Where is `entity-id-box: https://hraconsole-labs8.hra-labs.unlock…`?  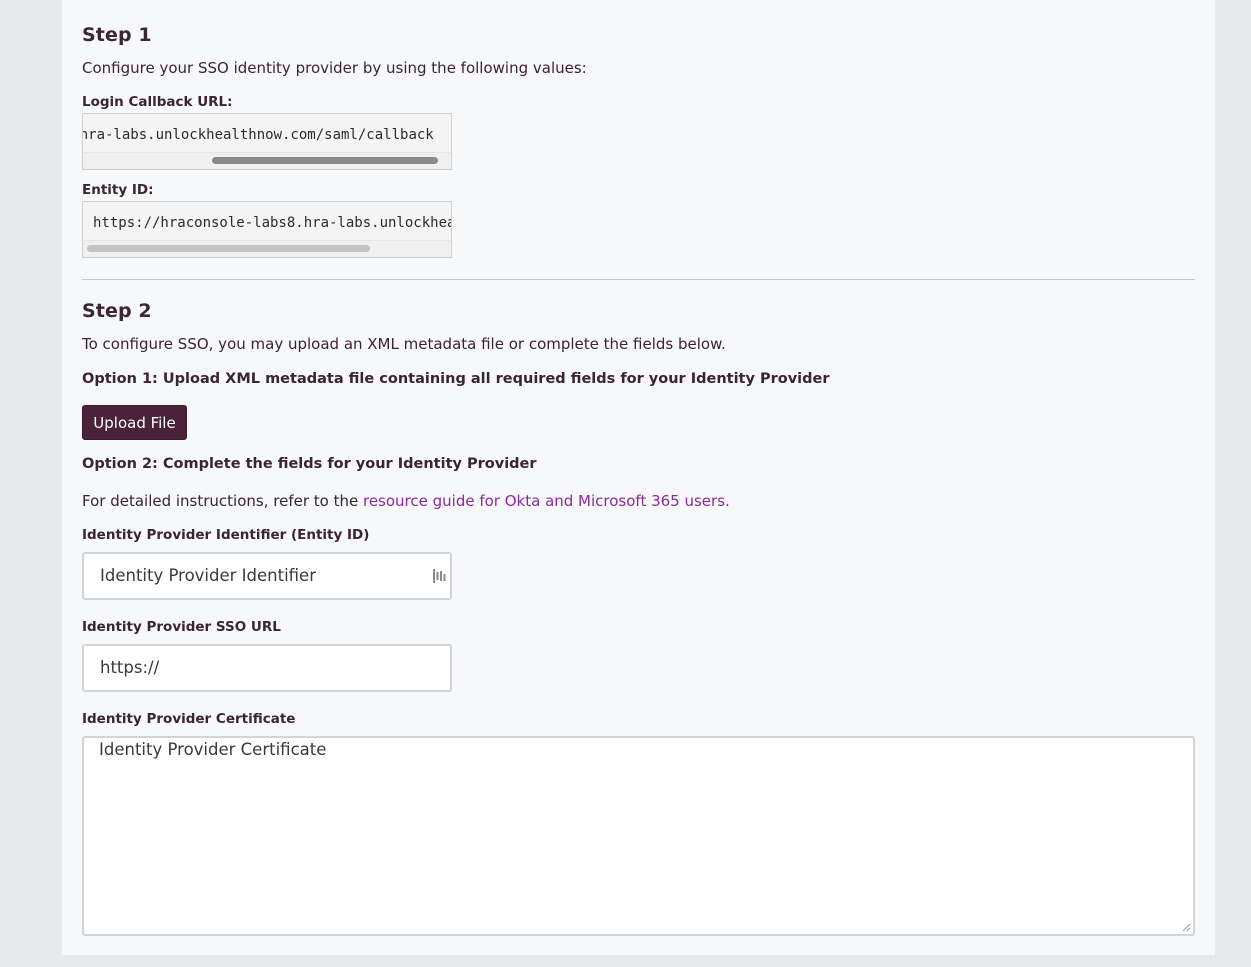
entity-id-box: https://hraconsole-labs8.hra-labs.unlock… is located at coordinates (267, 229).